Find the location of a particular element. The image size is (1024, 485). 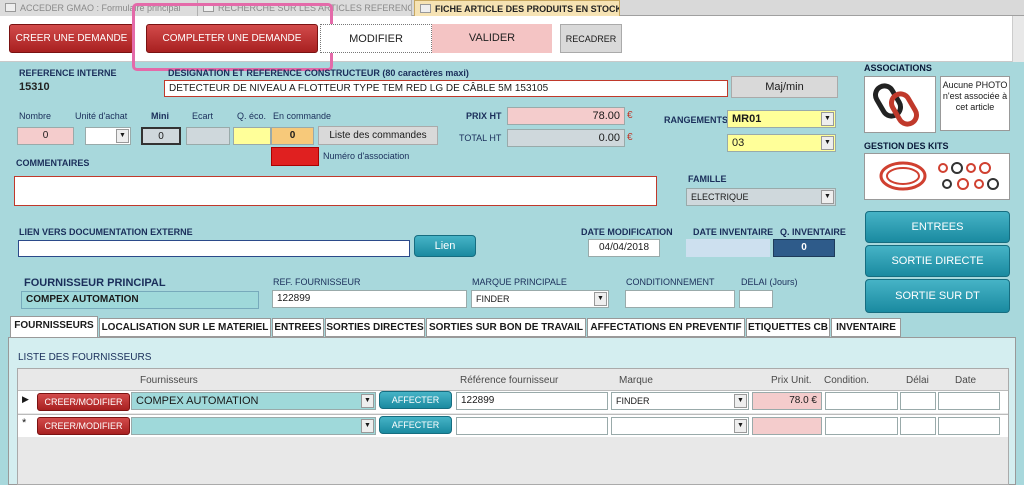

rangement-2-select: 03 ▼ is located at coordinates (781, 143).